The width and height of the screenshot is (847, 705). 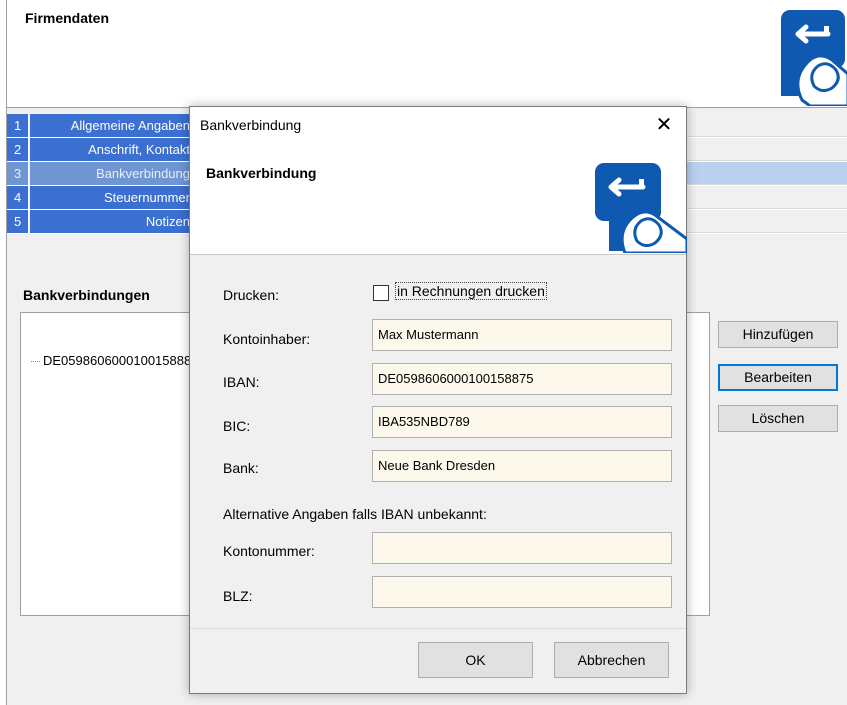 What do you see at coordinates (522, 548) in the screenshot?
I see `kontonummer-field` at bounding box center [522, 548].